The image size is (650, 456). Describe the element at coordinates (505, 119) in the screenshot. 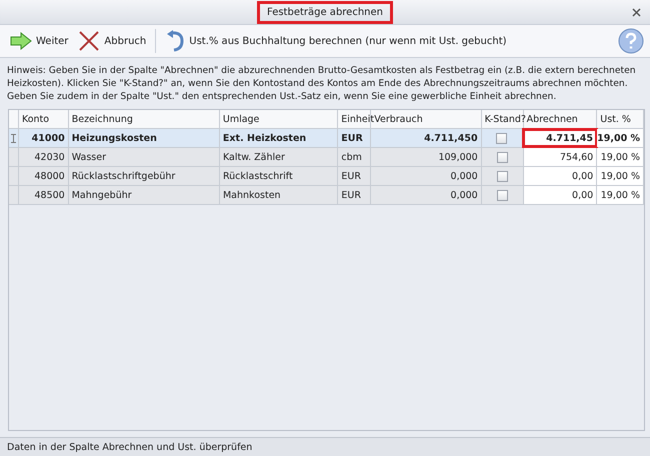

I see `column-header: K-Stand?` at that location.